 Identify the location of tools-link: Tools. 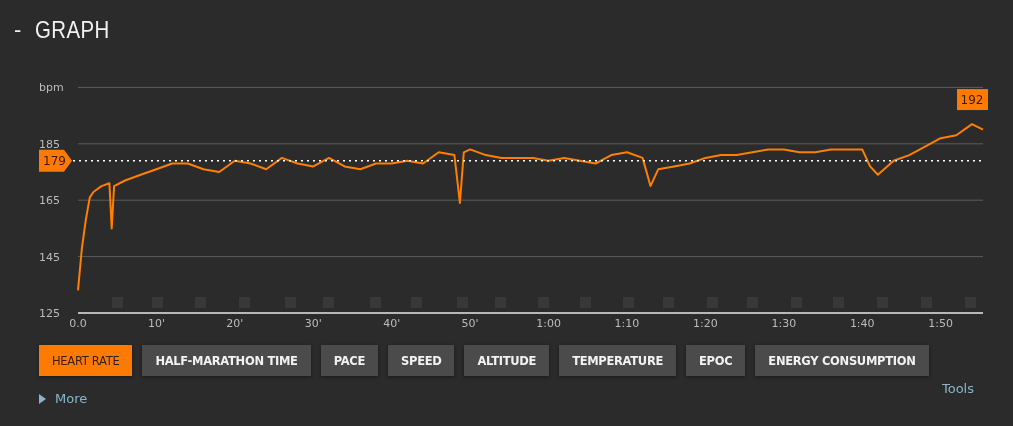
(957, 393).